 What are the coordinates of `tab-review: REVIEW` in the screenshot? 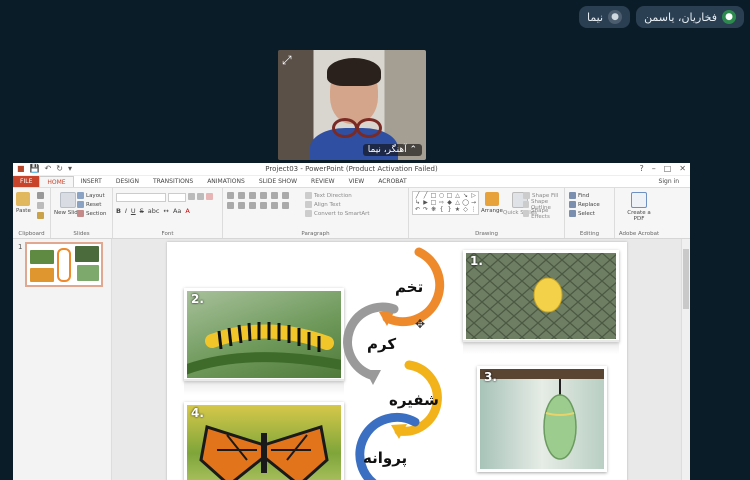 It's located at (323, 181).